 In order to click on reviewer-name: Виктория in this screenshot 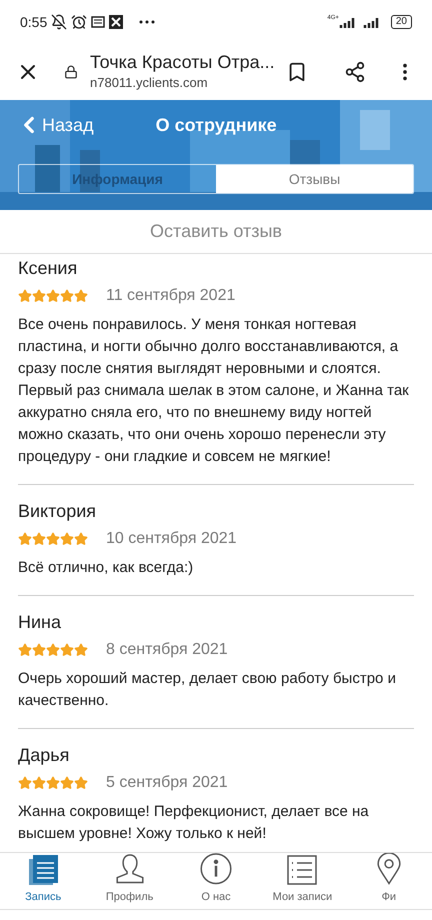, I will do `click(58, 511)`.